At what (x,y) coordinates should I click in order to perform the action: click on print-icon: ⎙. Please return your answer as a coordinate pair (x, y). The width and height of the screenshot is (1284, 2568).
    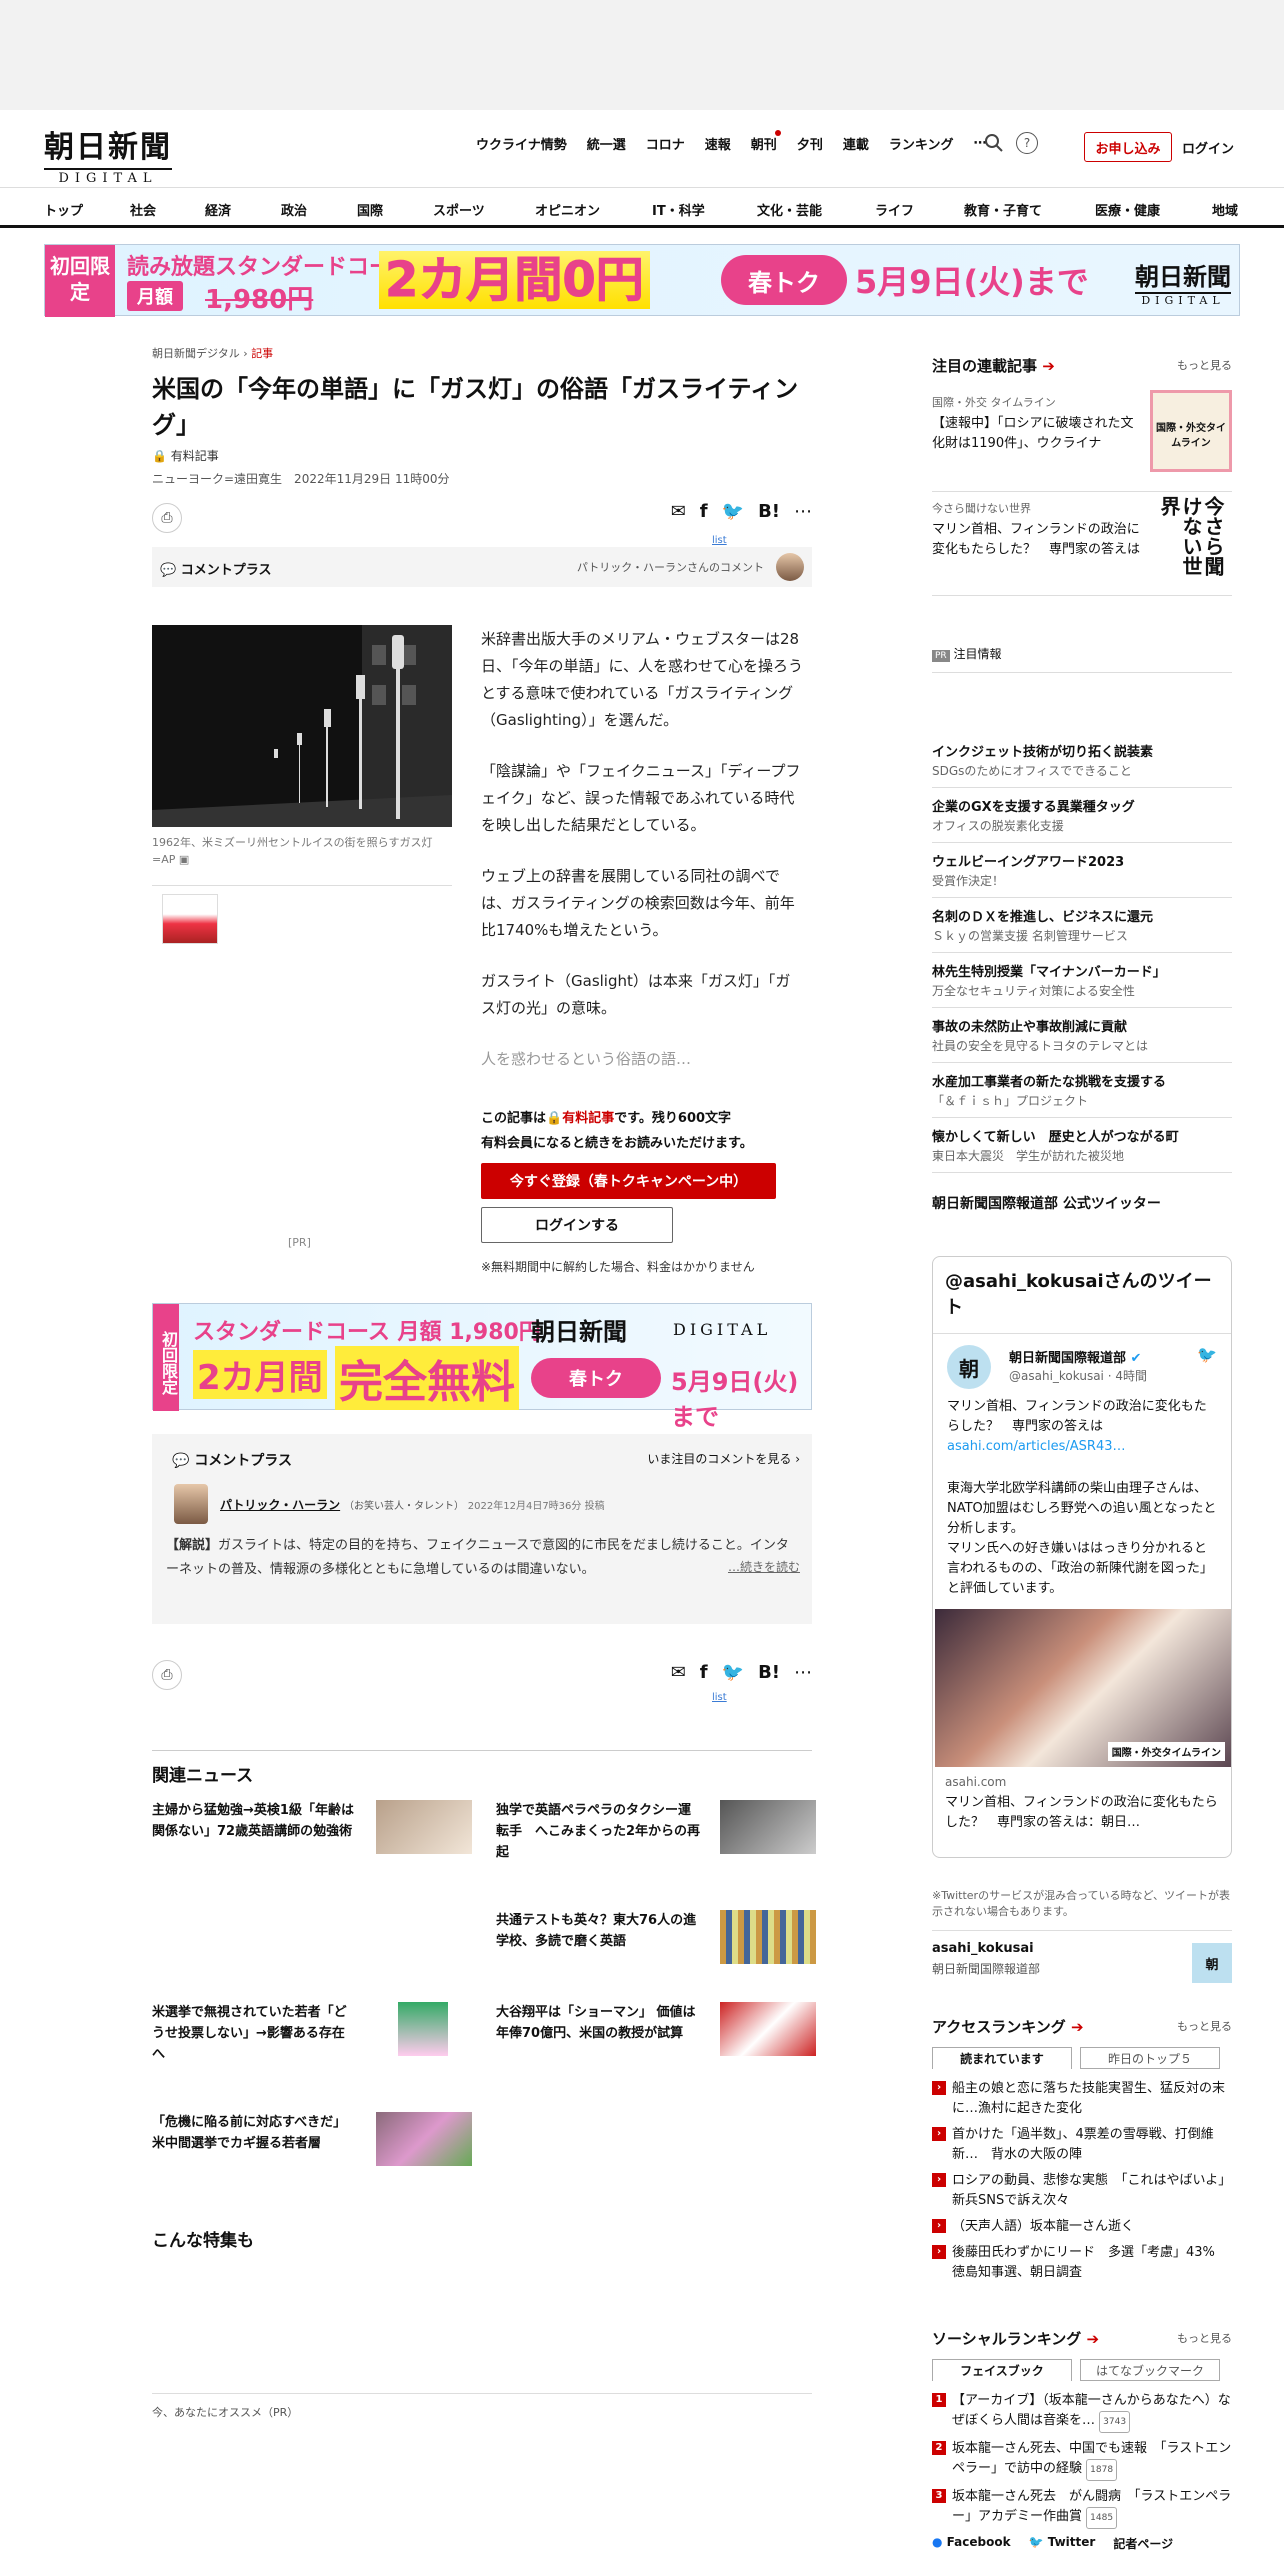
    Looking at the image, I should click on (167, 518).